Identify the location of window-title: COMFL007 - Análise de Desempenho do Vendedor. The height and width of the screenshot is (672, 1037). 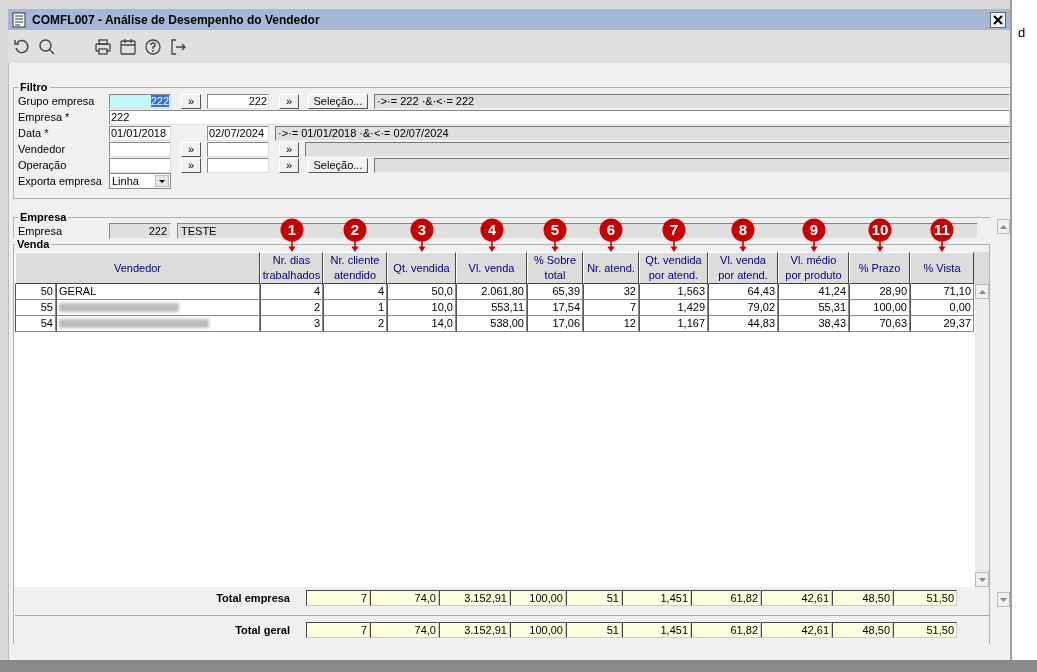
(176, 19).